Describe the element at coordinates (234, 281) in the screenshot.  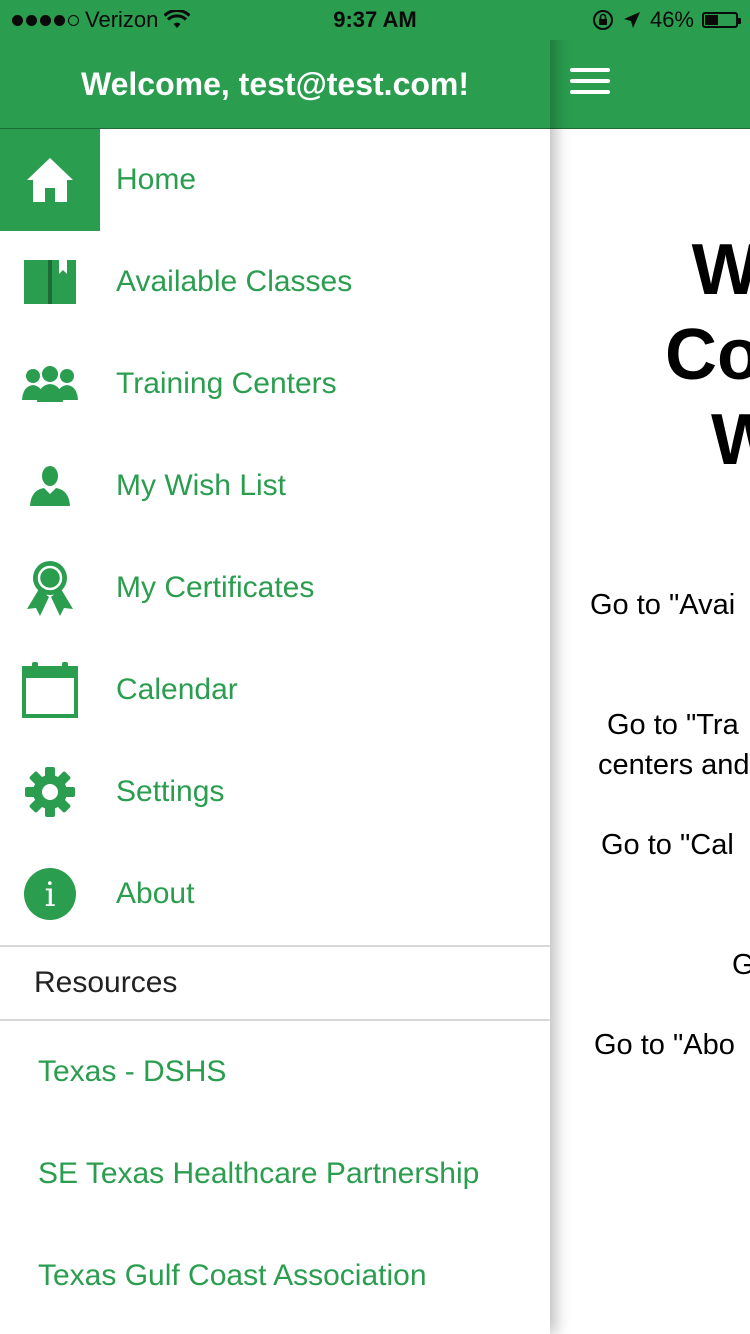
I see `menu-item-label: Available Classes` at that location.